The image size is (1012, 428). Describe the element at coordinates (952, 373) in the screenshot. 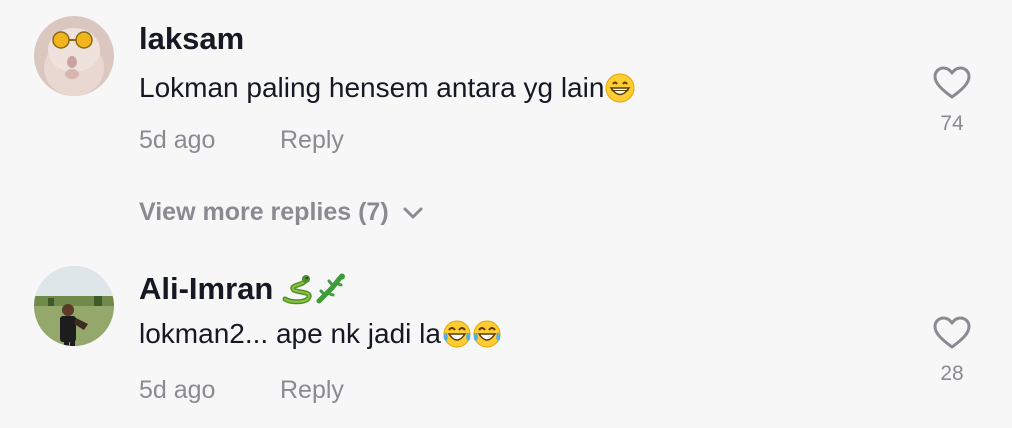

I see `like-count: 28` at that location.